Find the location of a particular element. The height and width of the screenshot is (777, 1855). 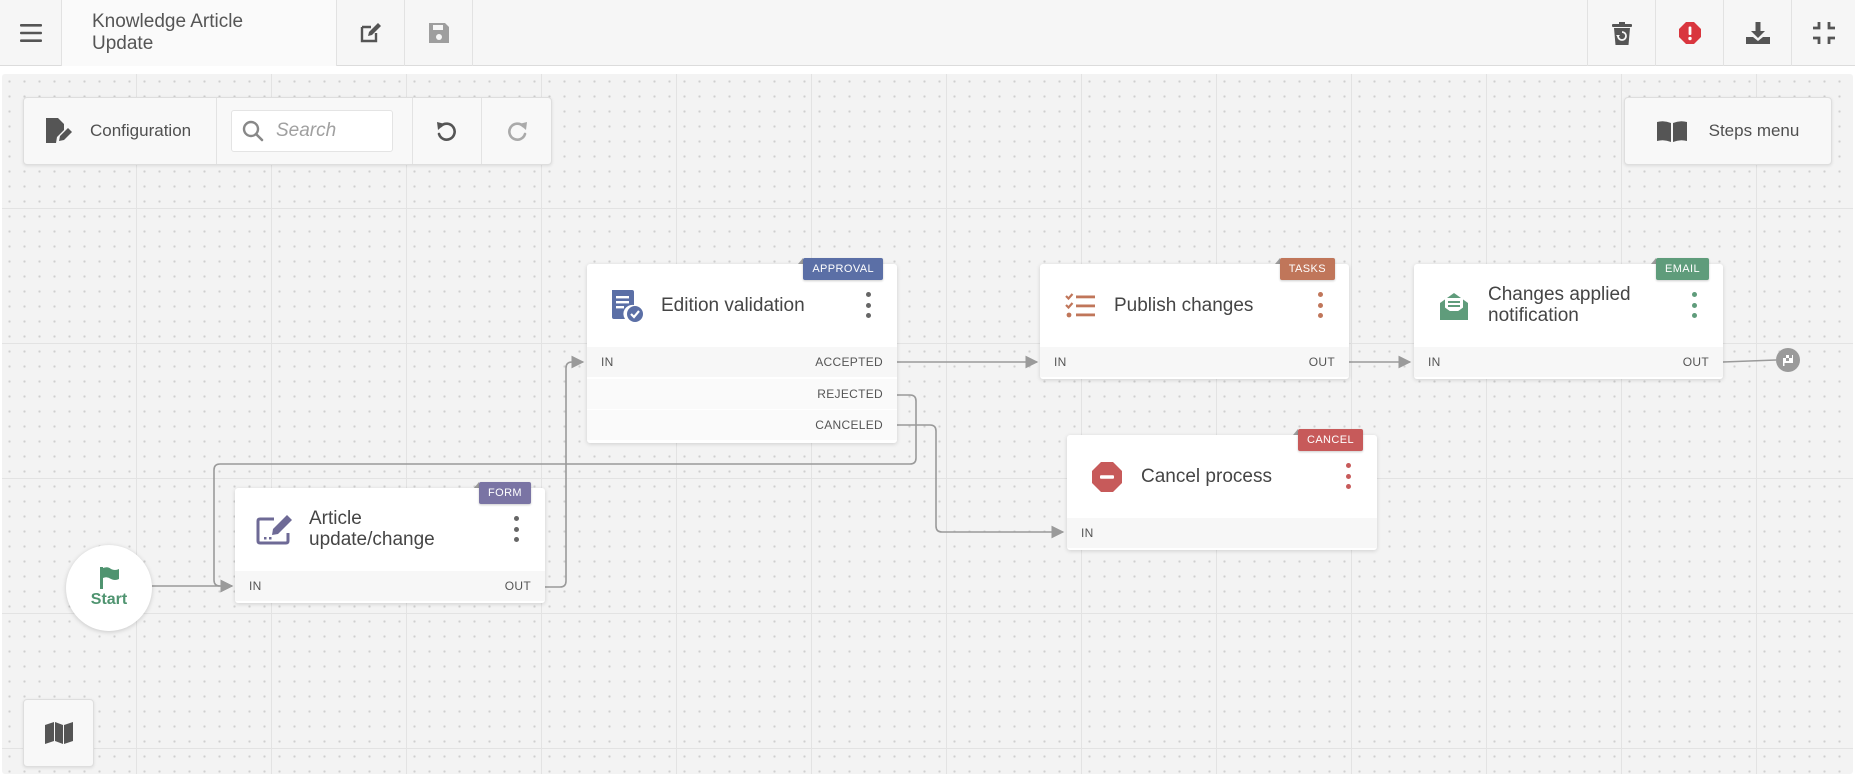

search-box is located at coordinates (312, 131).